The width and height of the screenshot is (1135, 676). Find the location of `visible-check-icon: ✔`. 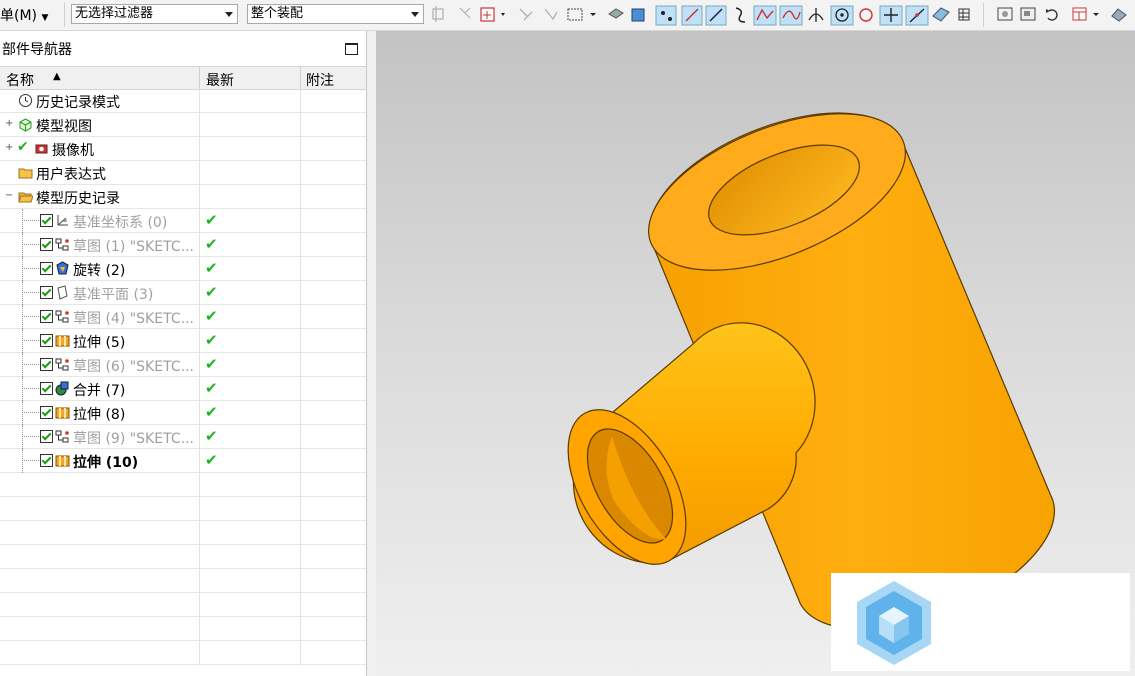

visible-check-icon: ✔ is located at coordinates (23, 147).